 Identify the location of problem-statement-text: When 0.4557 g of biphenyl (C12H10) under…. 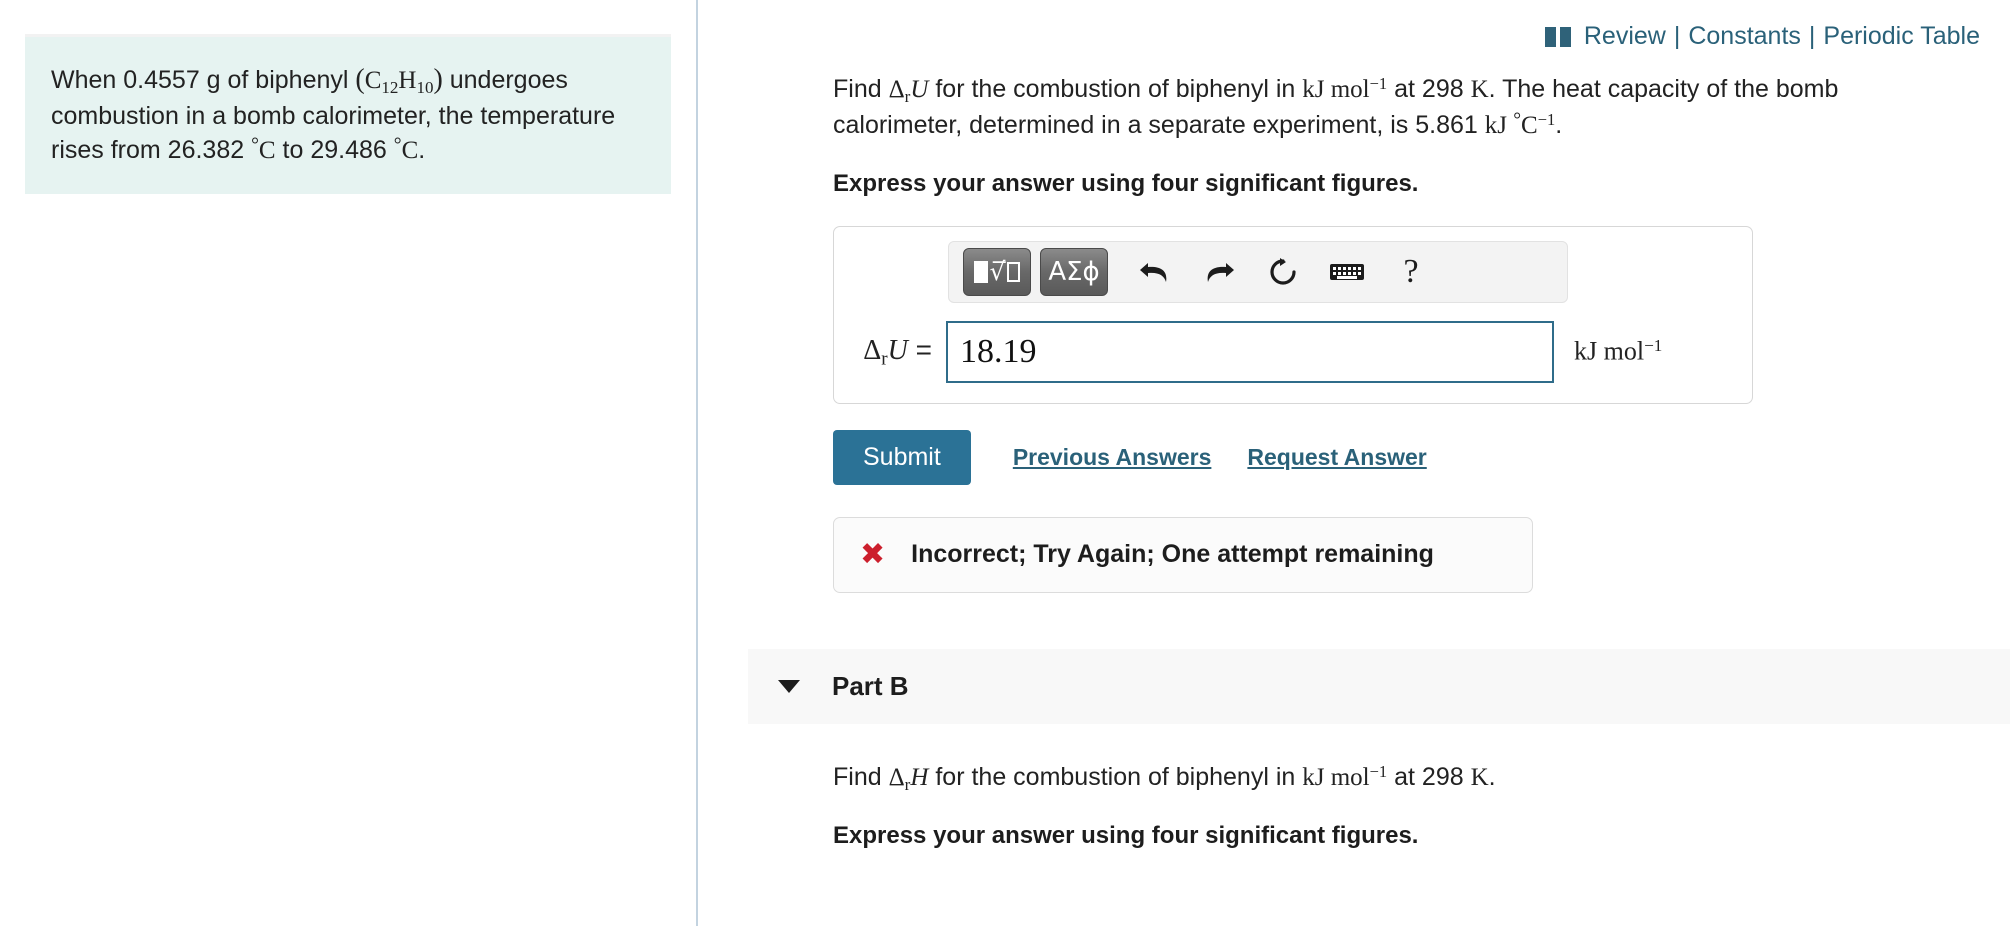
(348, 114).